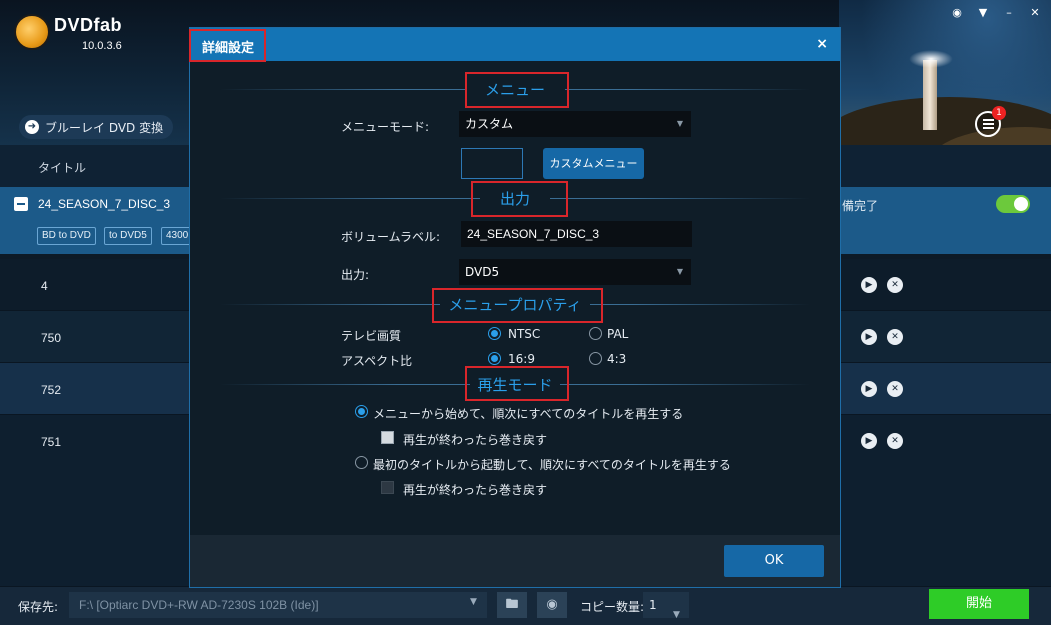 This screenshot has height=625, width=1051. Describe the element at coordinates (521, 359) in the screenshot. I see `aspect-16-9-label: 16:9` at that location.